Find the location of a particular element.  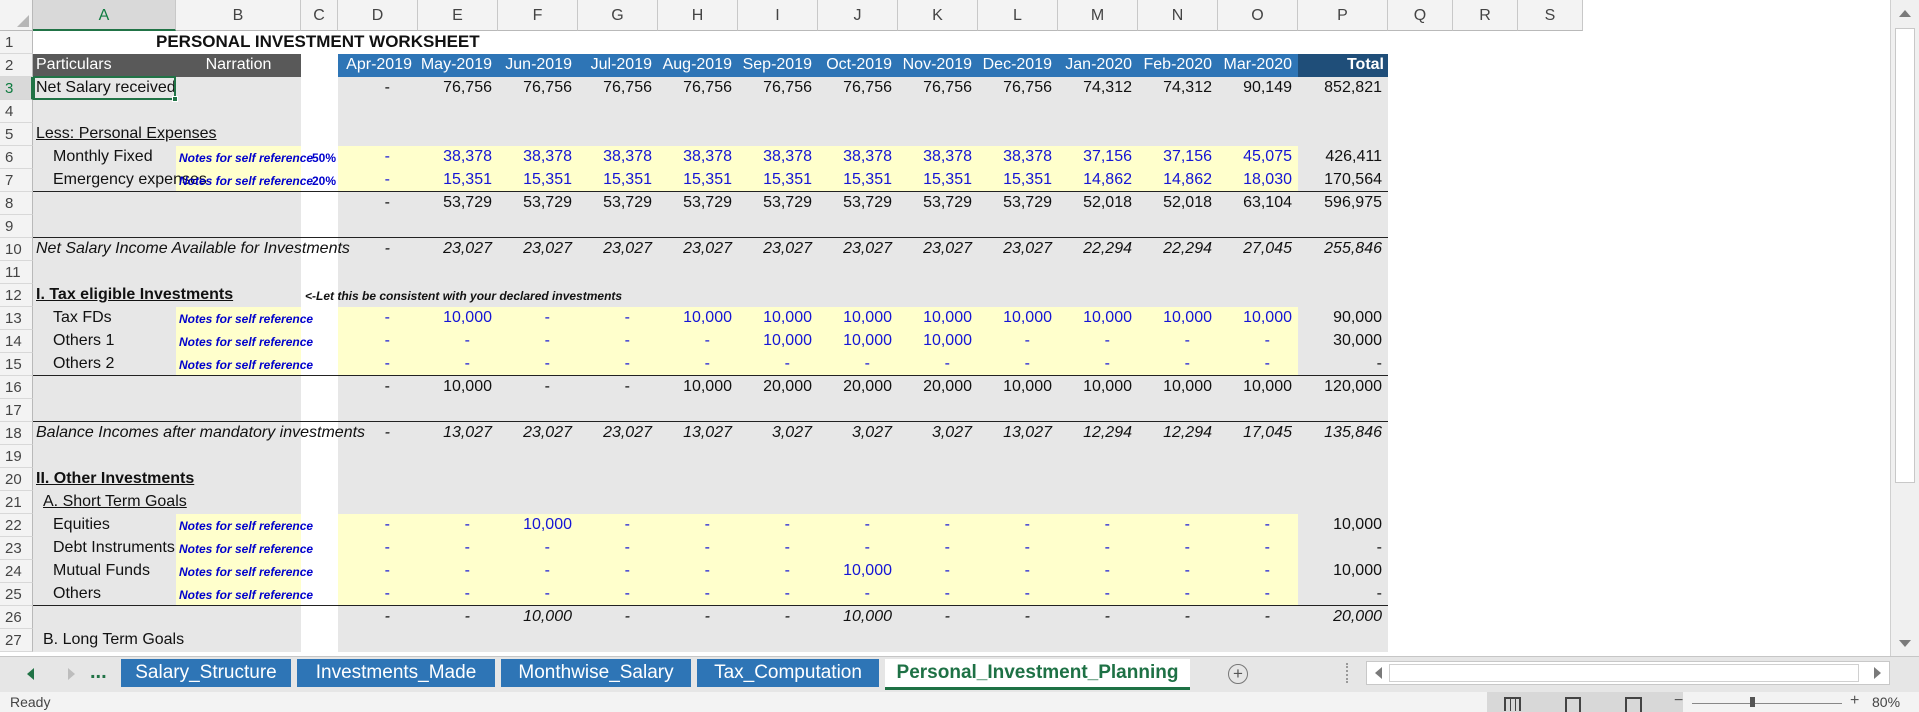

row-header-15: 15 is located at coordinates (16, 364).